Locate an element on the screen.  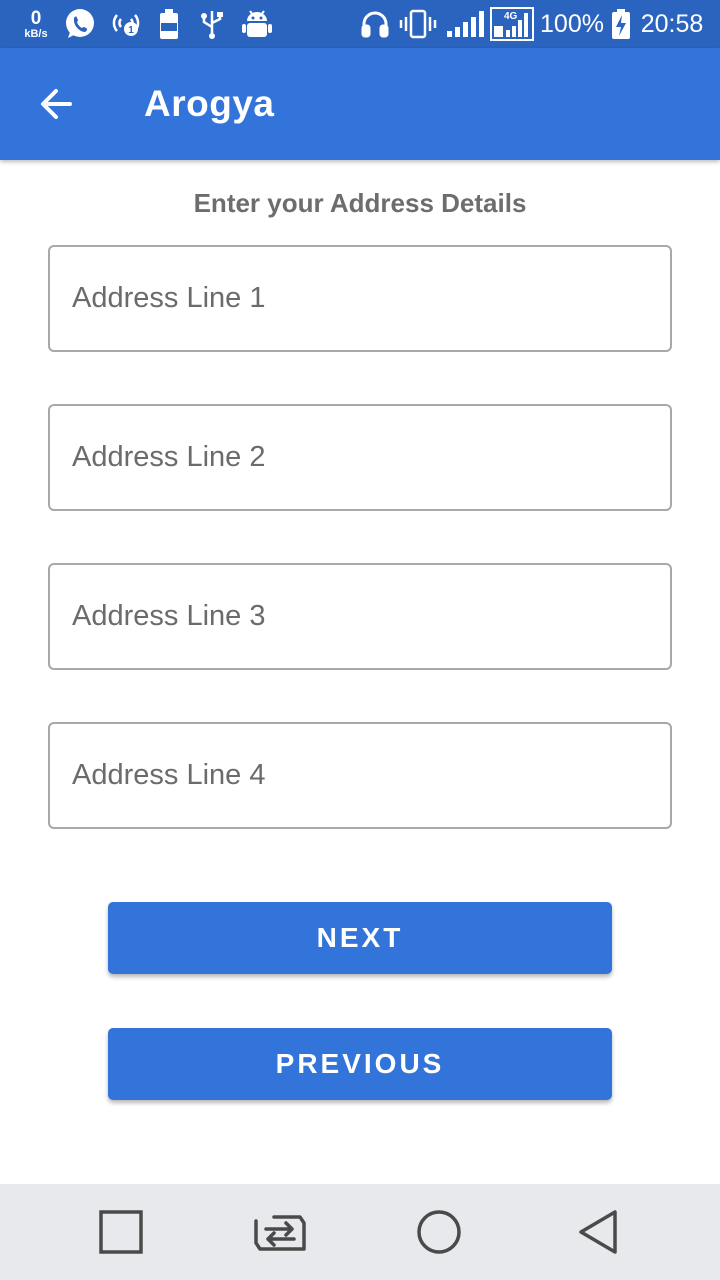
network-speed: 0 kB/s is located at coordinates (36, 24).